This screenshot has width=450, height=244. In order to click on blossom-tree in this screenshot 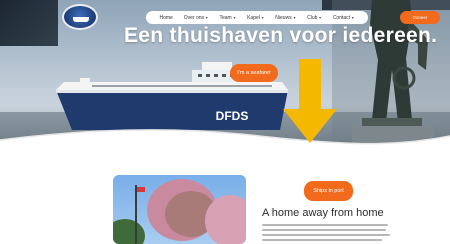, I will do `click(225, 219)`.